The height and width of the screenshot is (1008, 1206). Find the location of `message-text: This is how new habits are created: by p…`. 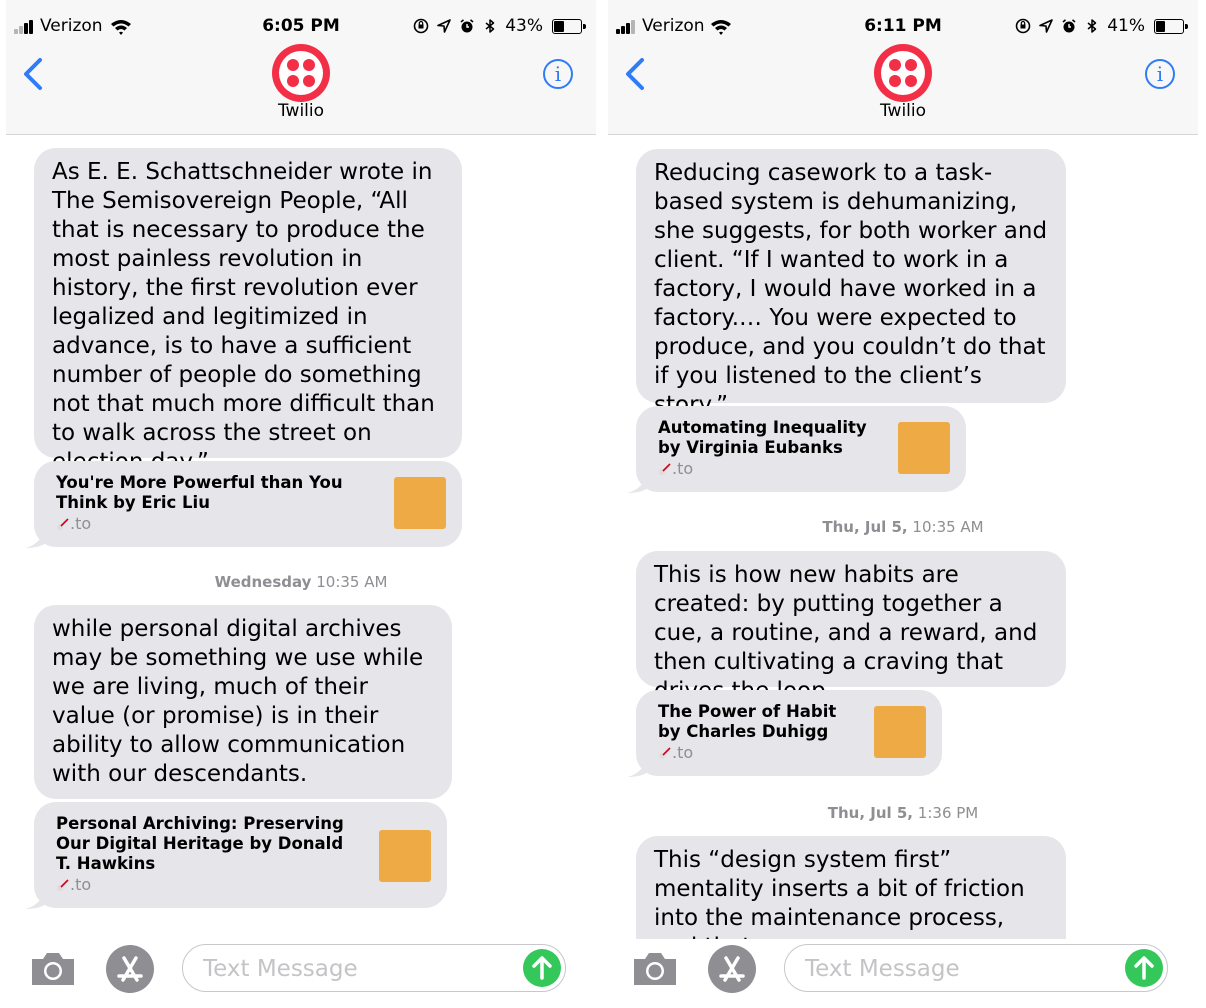

message-text: This is how new habits are created: by p… is located at coordinates (846, 633).